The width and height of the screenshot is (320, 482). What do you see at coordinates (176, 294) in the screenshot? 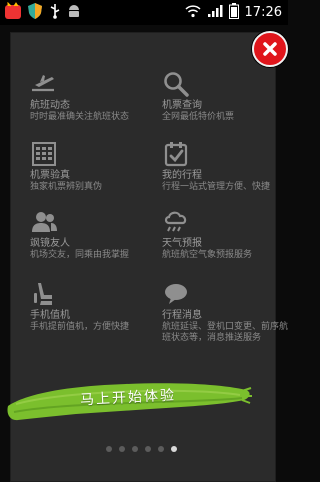
I see `message-bubble-icon` at bounding box center [176, 294].